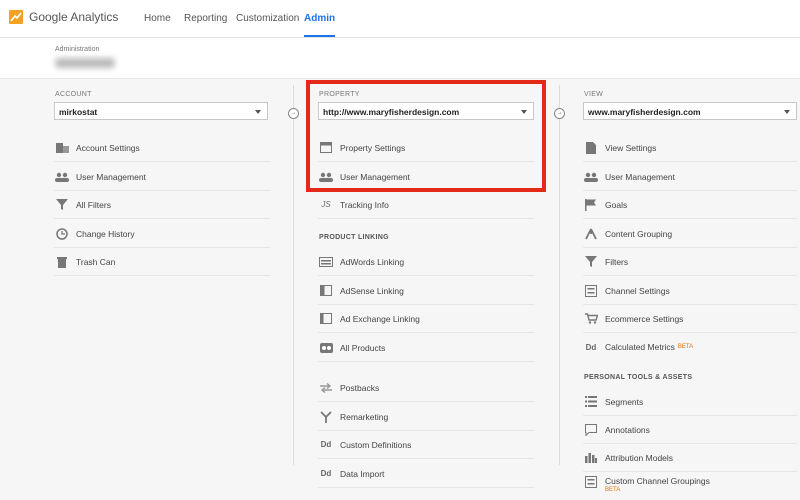  I want to click on blurred-account-name, so click(85, 63).